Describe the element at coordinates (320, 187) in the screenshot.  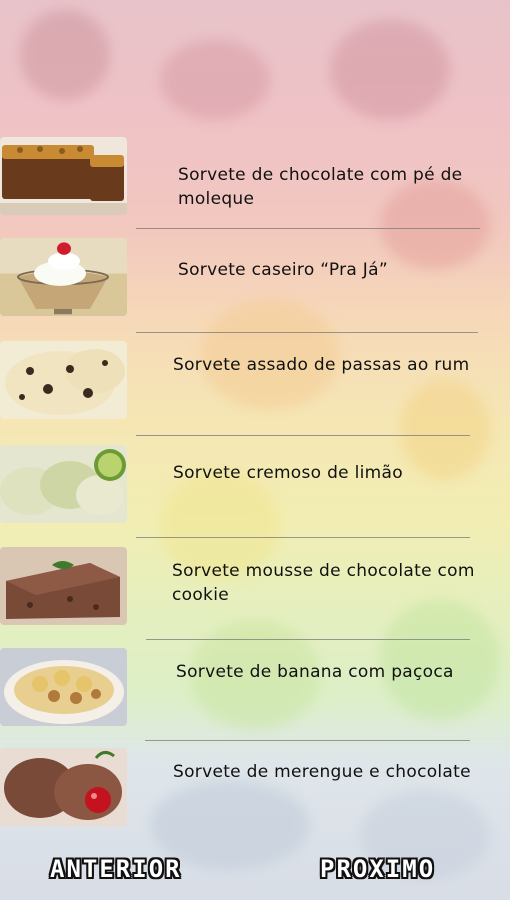
I see `recipe-title: Sorvete de chocolate com pé de moleque` at that location.